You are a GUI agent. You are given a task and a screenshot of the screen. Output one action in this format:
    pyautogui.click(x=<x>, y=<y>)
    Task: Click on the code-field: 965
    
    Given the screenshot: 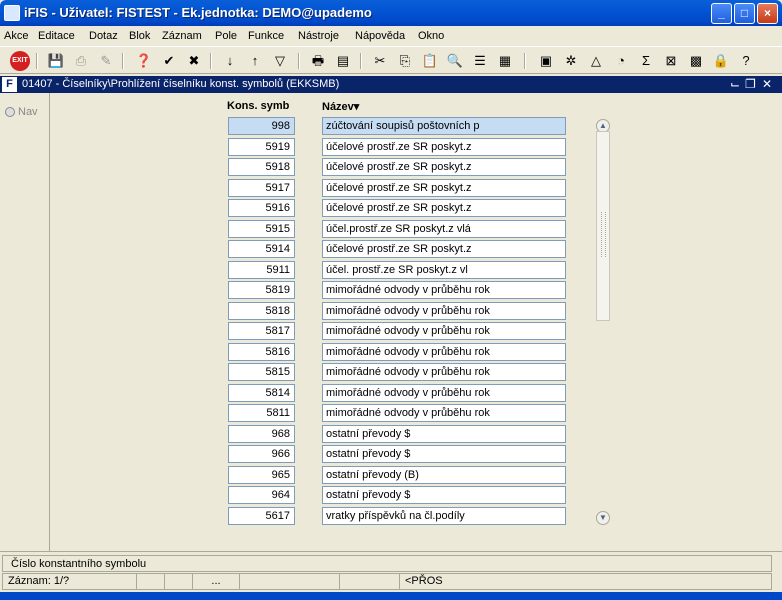 What is the action you would take?
    pyautogui.click(x=261, y=474)
    